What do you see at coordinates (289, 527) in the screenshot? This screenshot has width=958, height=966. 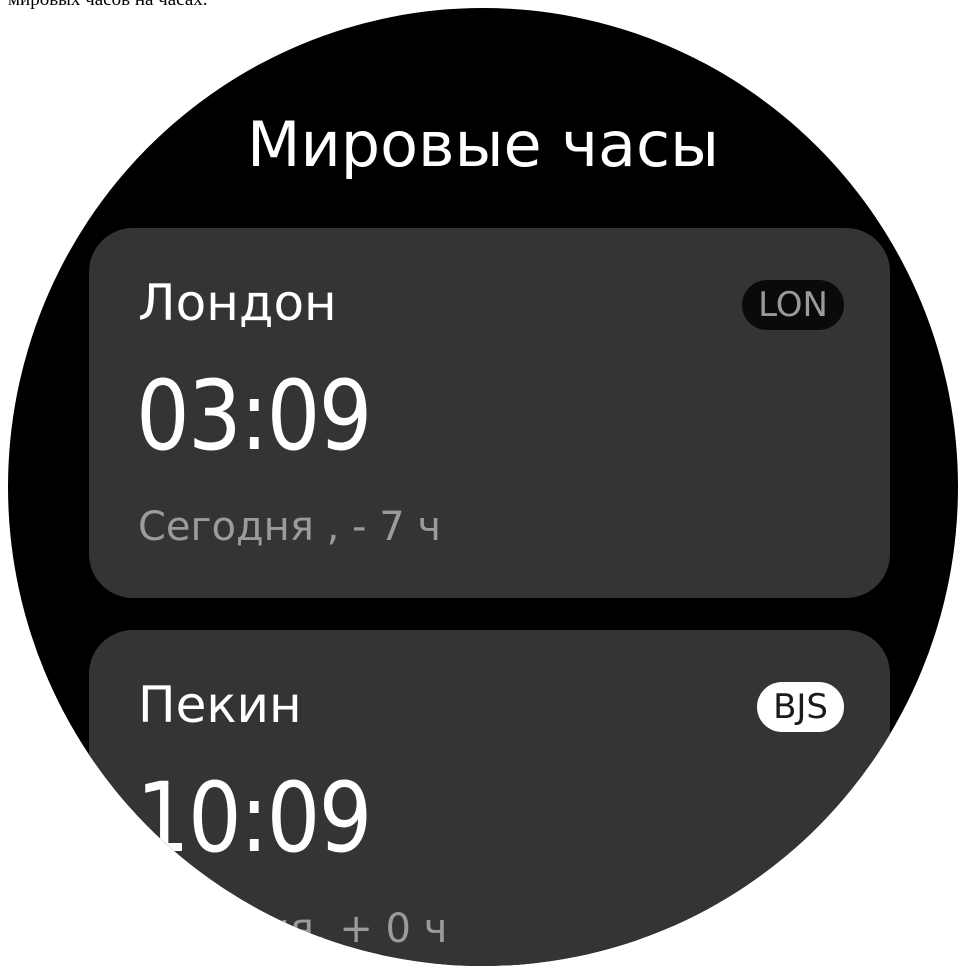 I see `time-offset: Сегодня , - 7 ч` at bounding box center [289, 527].